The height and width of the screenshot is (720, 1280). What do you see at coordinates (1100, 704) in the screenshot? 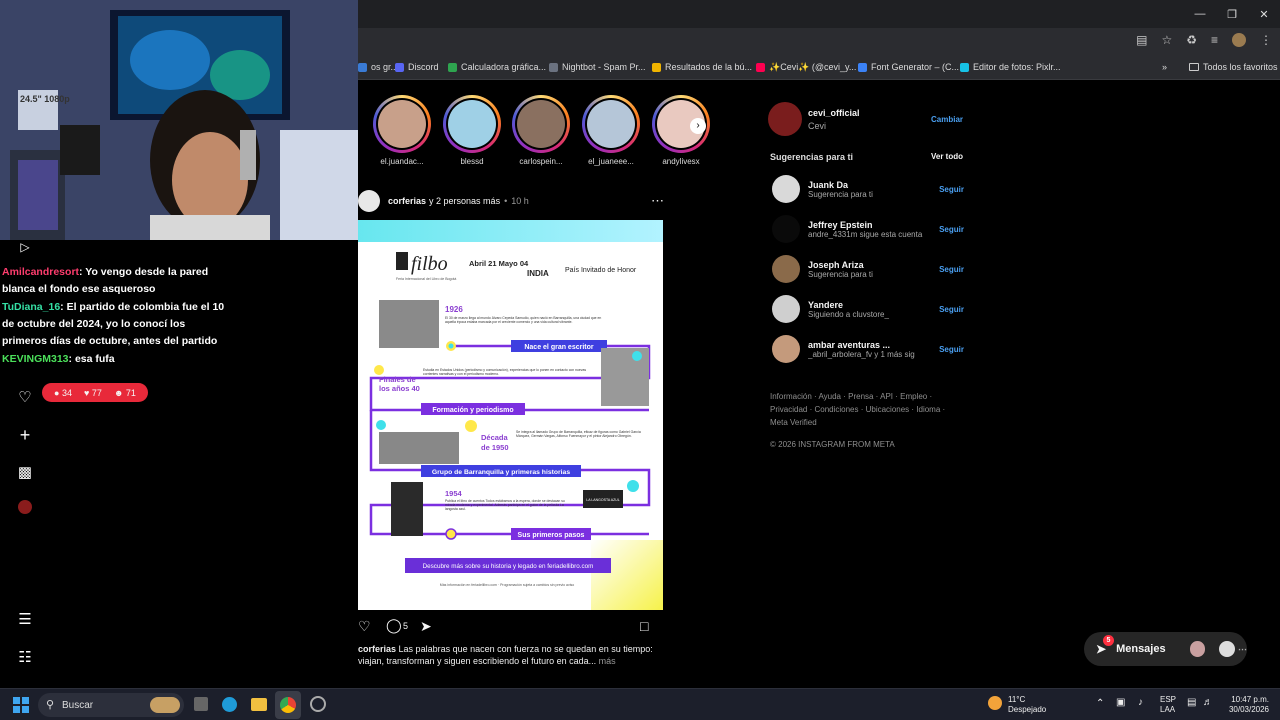
I see `tray-chevron-icon: ⌃` at bounding box center [1100, 704].